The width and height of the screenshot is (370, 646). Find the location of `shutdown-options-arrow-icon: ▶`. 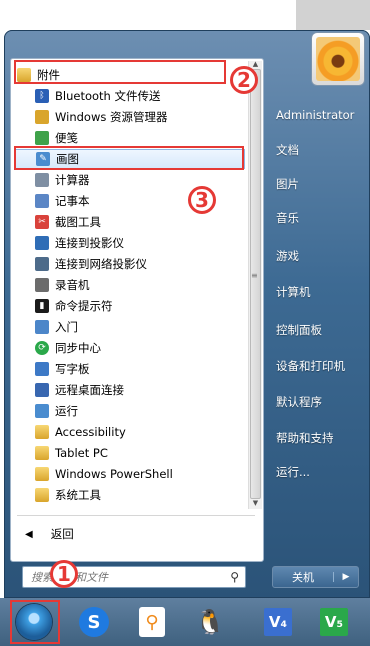

shutdown-options-arrow-icon: ▶ is located at coordinates (345, 577).